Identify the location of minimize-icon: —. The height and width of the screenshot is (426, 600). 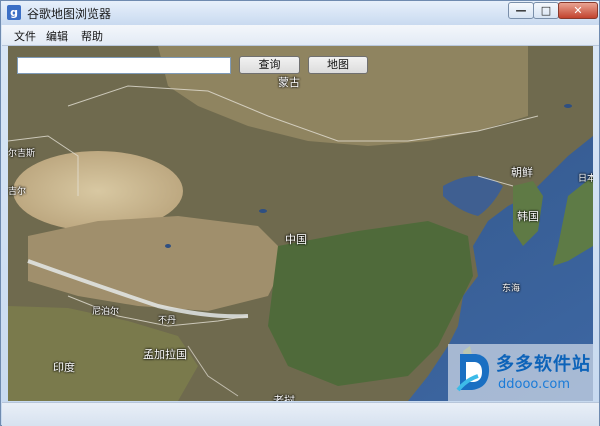
(521, 10).